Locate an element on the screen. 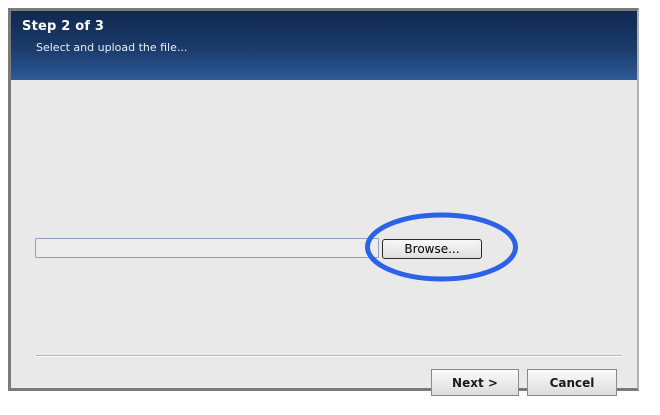 The image size is (660, 415). step-title: Step 2 of 3 is located at coordinates (63, 26).